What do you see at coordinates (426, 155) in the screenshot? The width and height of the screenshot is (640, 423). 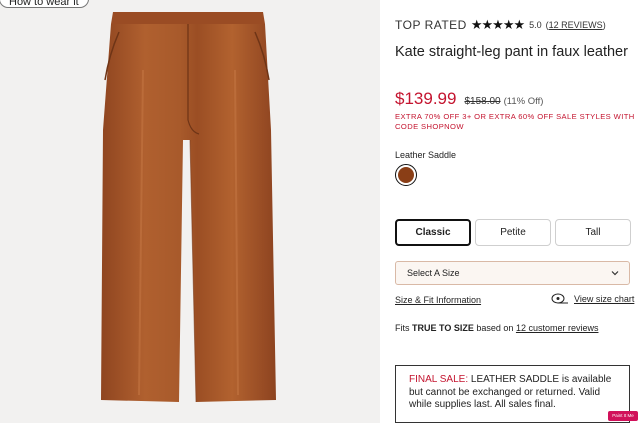 I see `color-name: Leather Saddle` at bounding box center [426, 155].